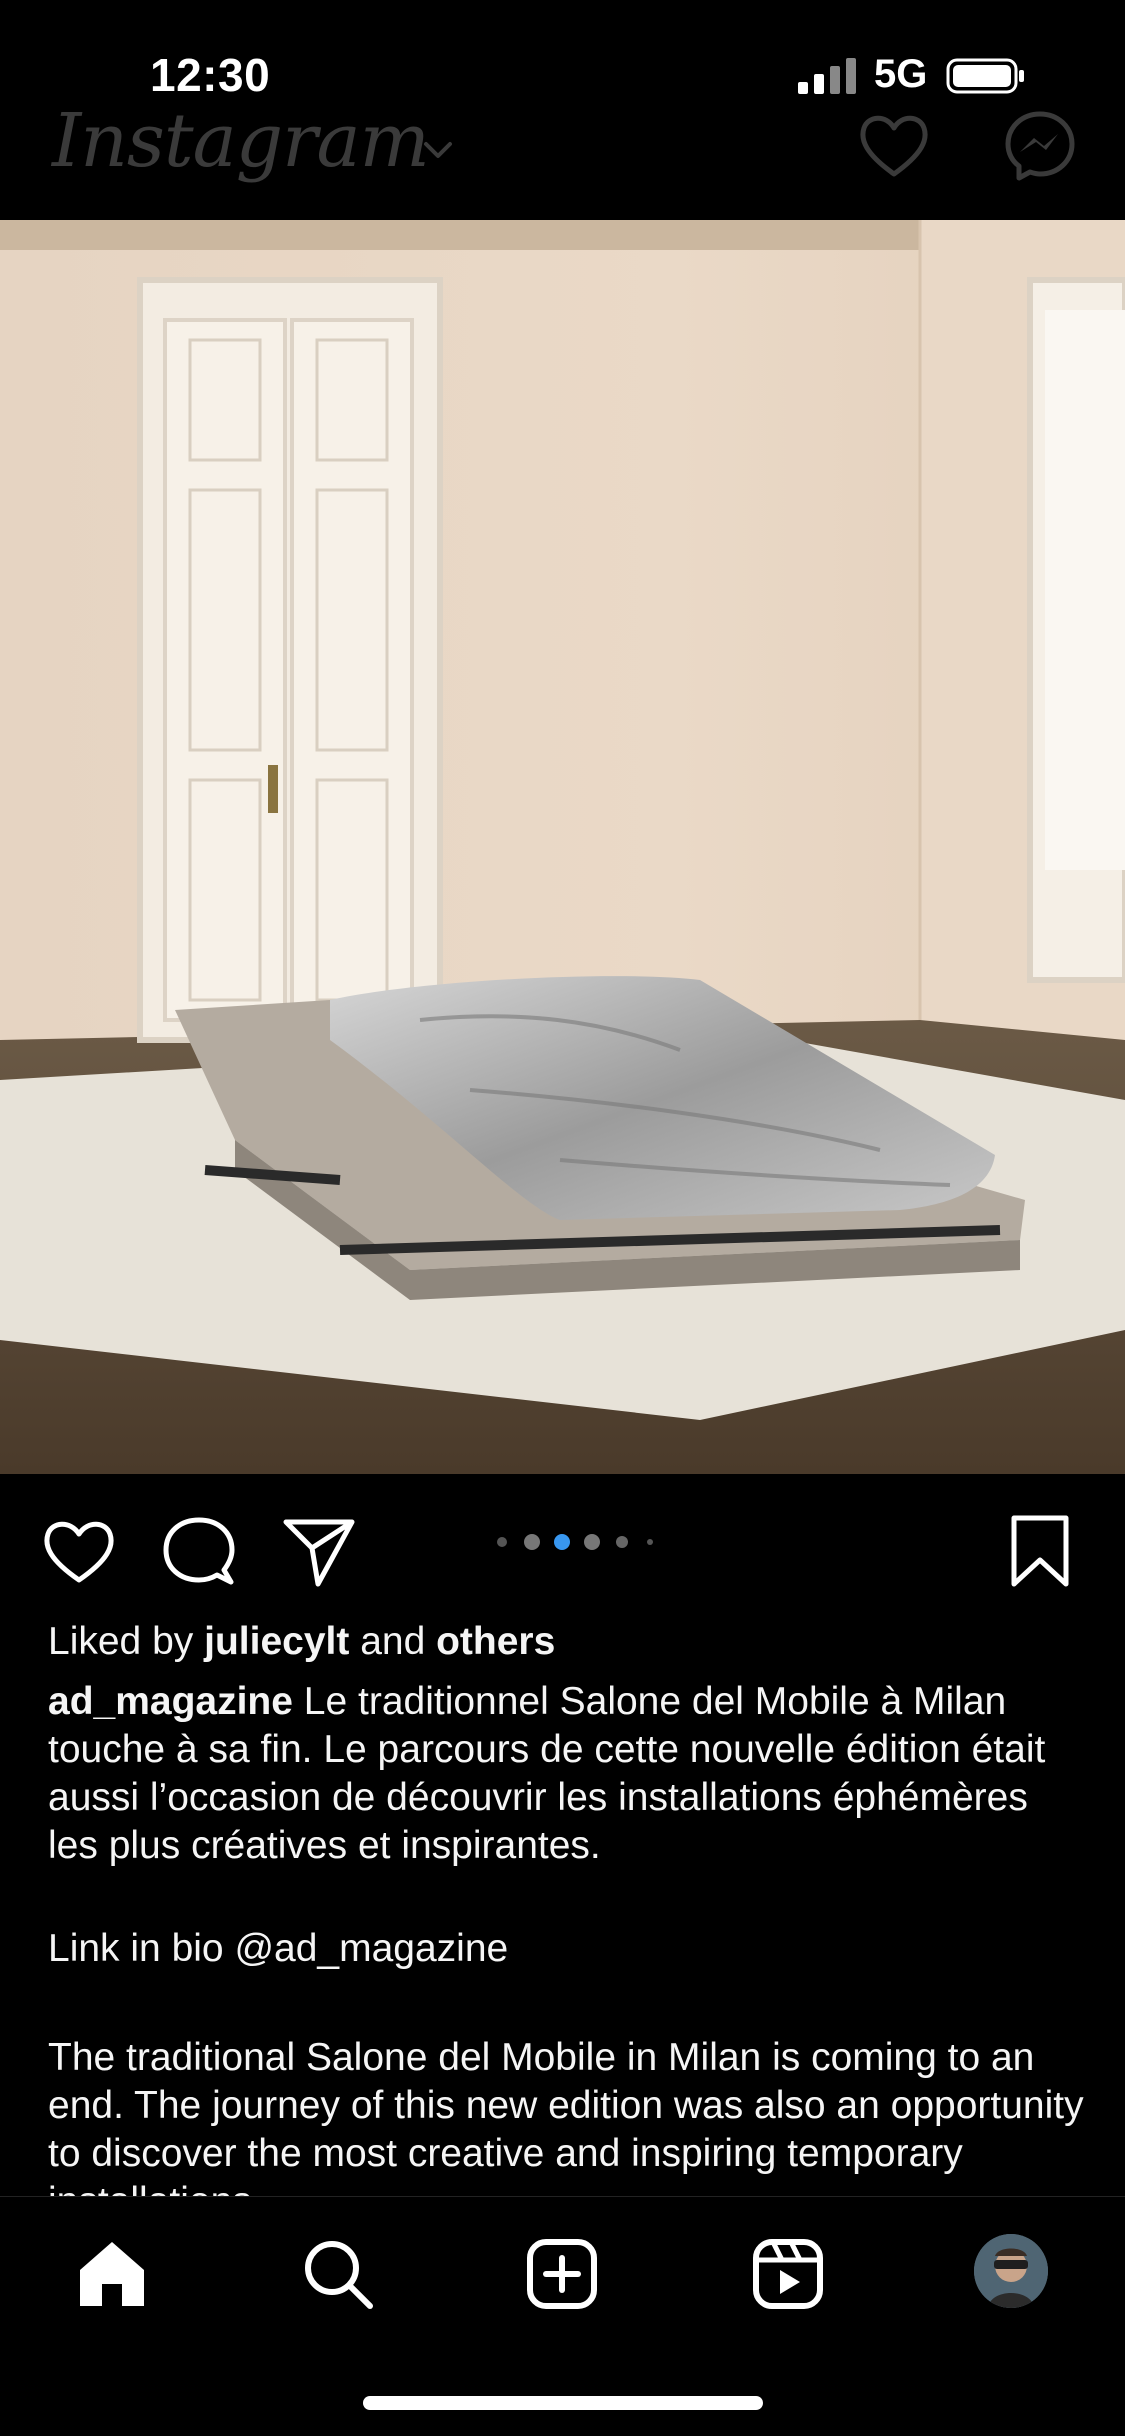  What do you see at coordinates (199, 1551) in the screenshot?
I see `comment-icon` at bounding box center [199, 1551].